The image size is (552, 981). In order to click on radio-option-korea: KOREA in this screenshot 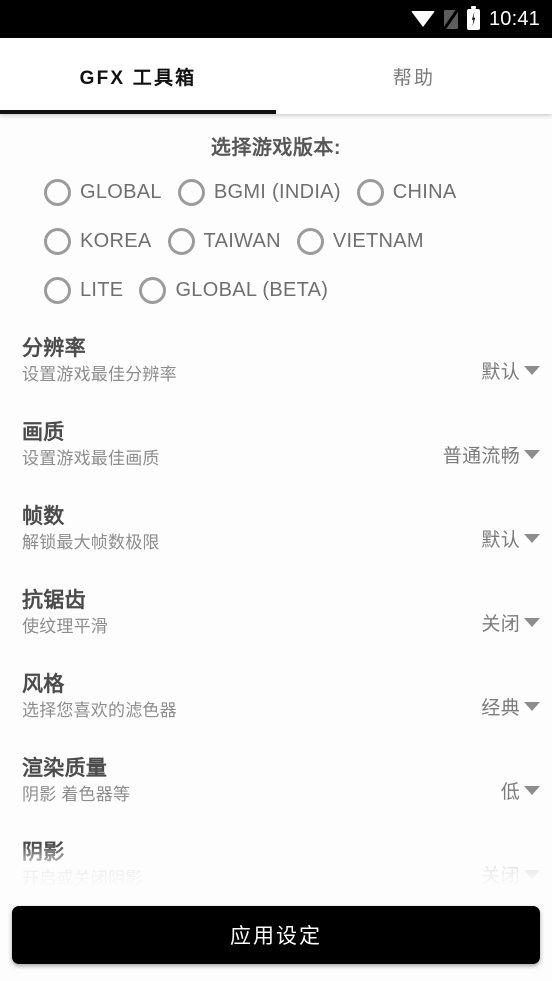, I will do `click(98, 241)`.